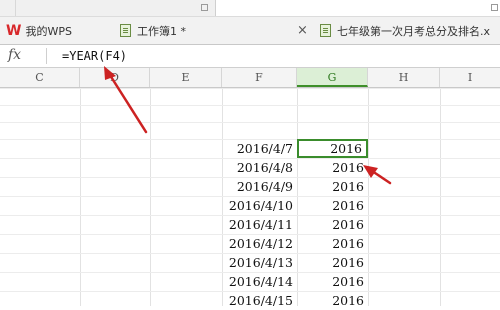 This screenshot has height=310, width=500. What do you see at coordinates (404, 77) in the screenshot?
I see `column-header-h: H` at bounding box center [404, 77].